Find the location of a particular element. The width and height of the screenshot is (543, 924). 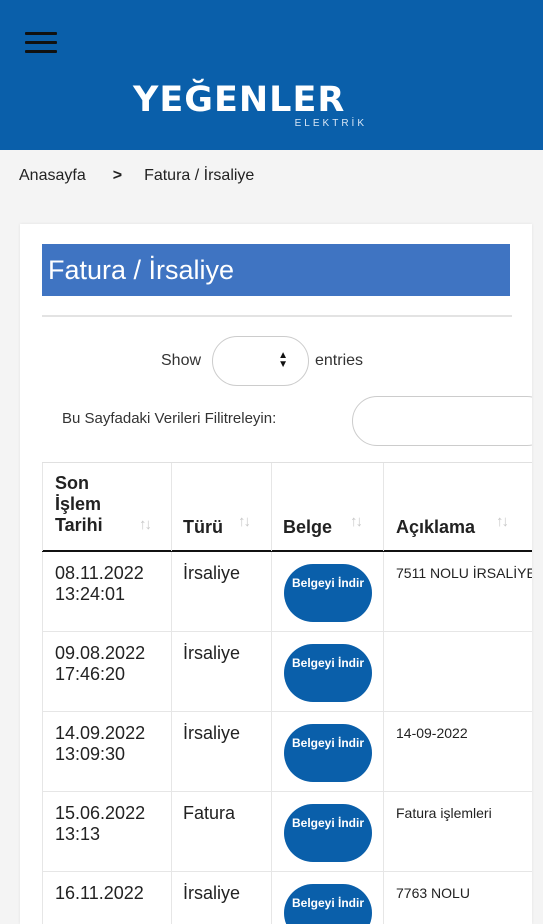

logo-subtitle: ELEKTRİK is located at coordinates (330, 123).